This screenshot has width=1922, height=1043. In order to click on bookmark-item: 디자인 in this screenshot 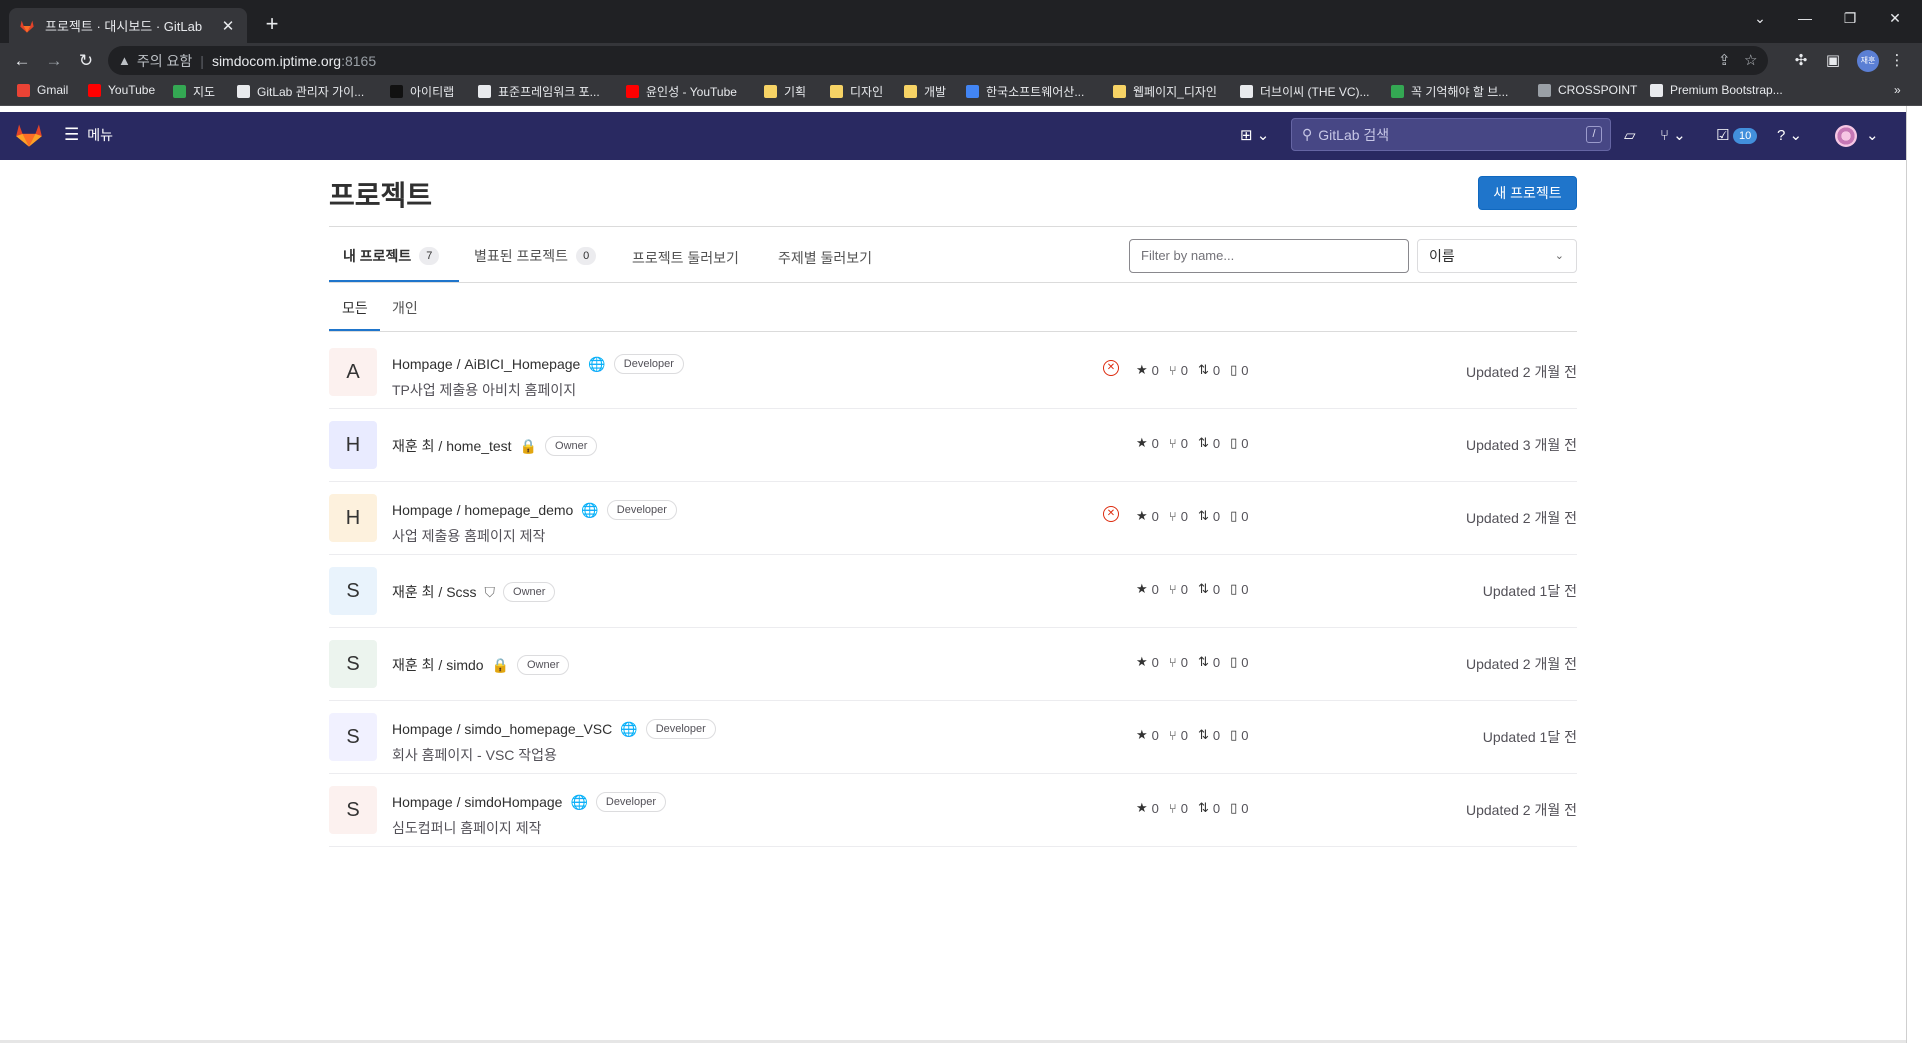, I will do `click(856, 91)`.